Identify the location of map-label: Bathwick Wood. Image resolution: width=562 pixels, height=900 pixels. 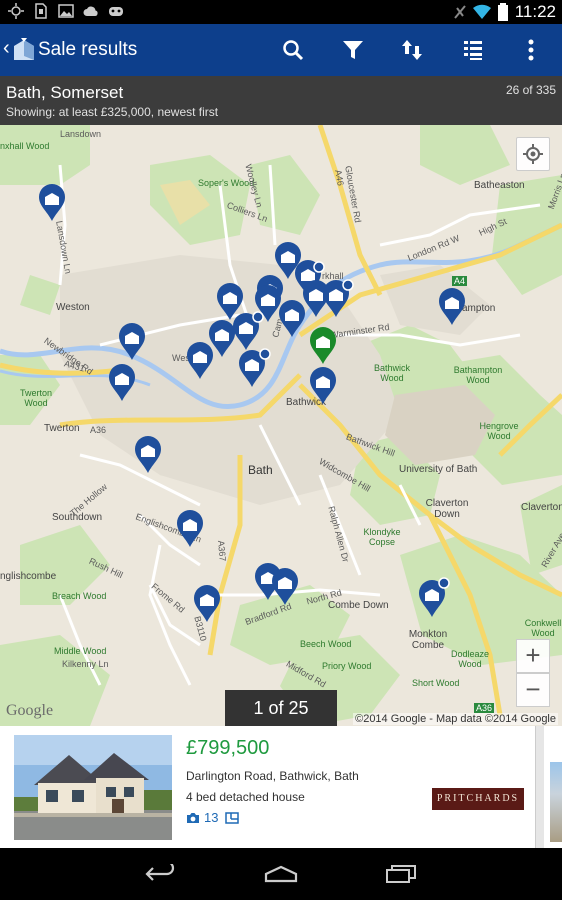
(391, 373).